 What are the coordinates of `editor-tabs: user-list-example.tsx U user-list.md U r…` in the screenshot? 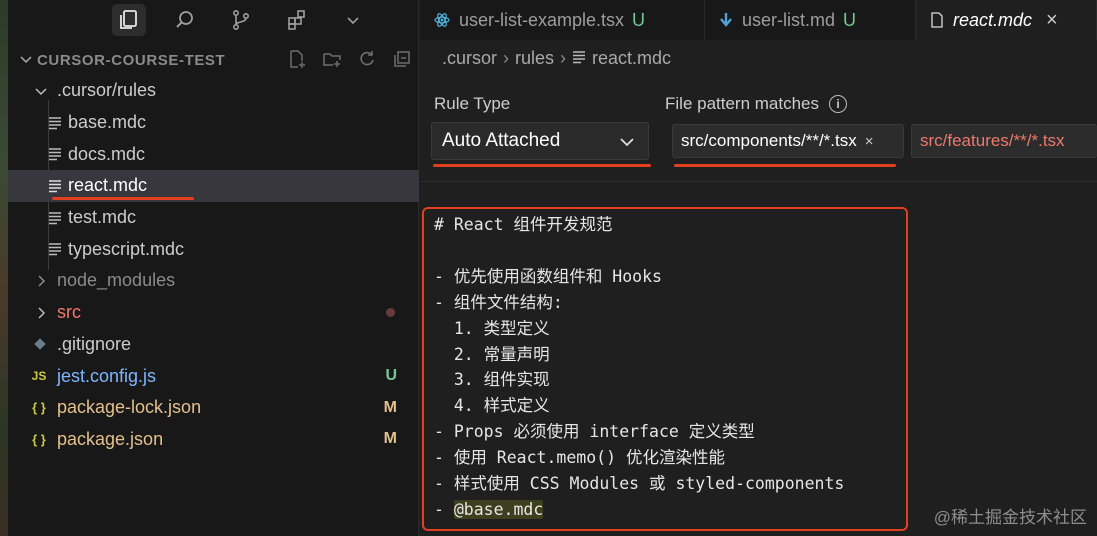 It's located at (758, 20).